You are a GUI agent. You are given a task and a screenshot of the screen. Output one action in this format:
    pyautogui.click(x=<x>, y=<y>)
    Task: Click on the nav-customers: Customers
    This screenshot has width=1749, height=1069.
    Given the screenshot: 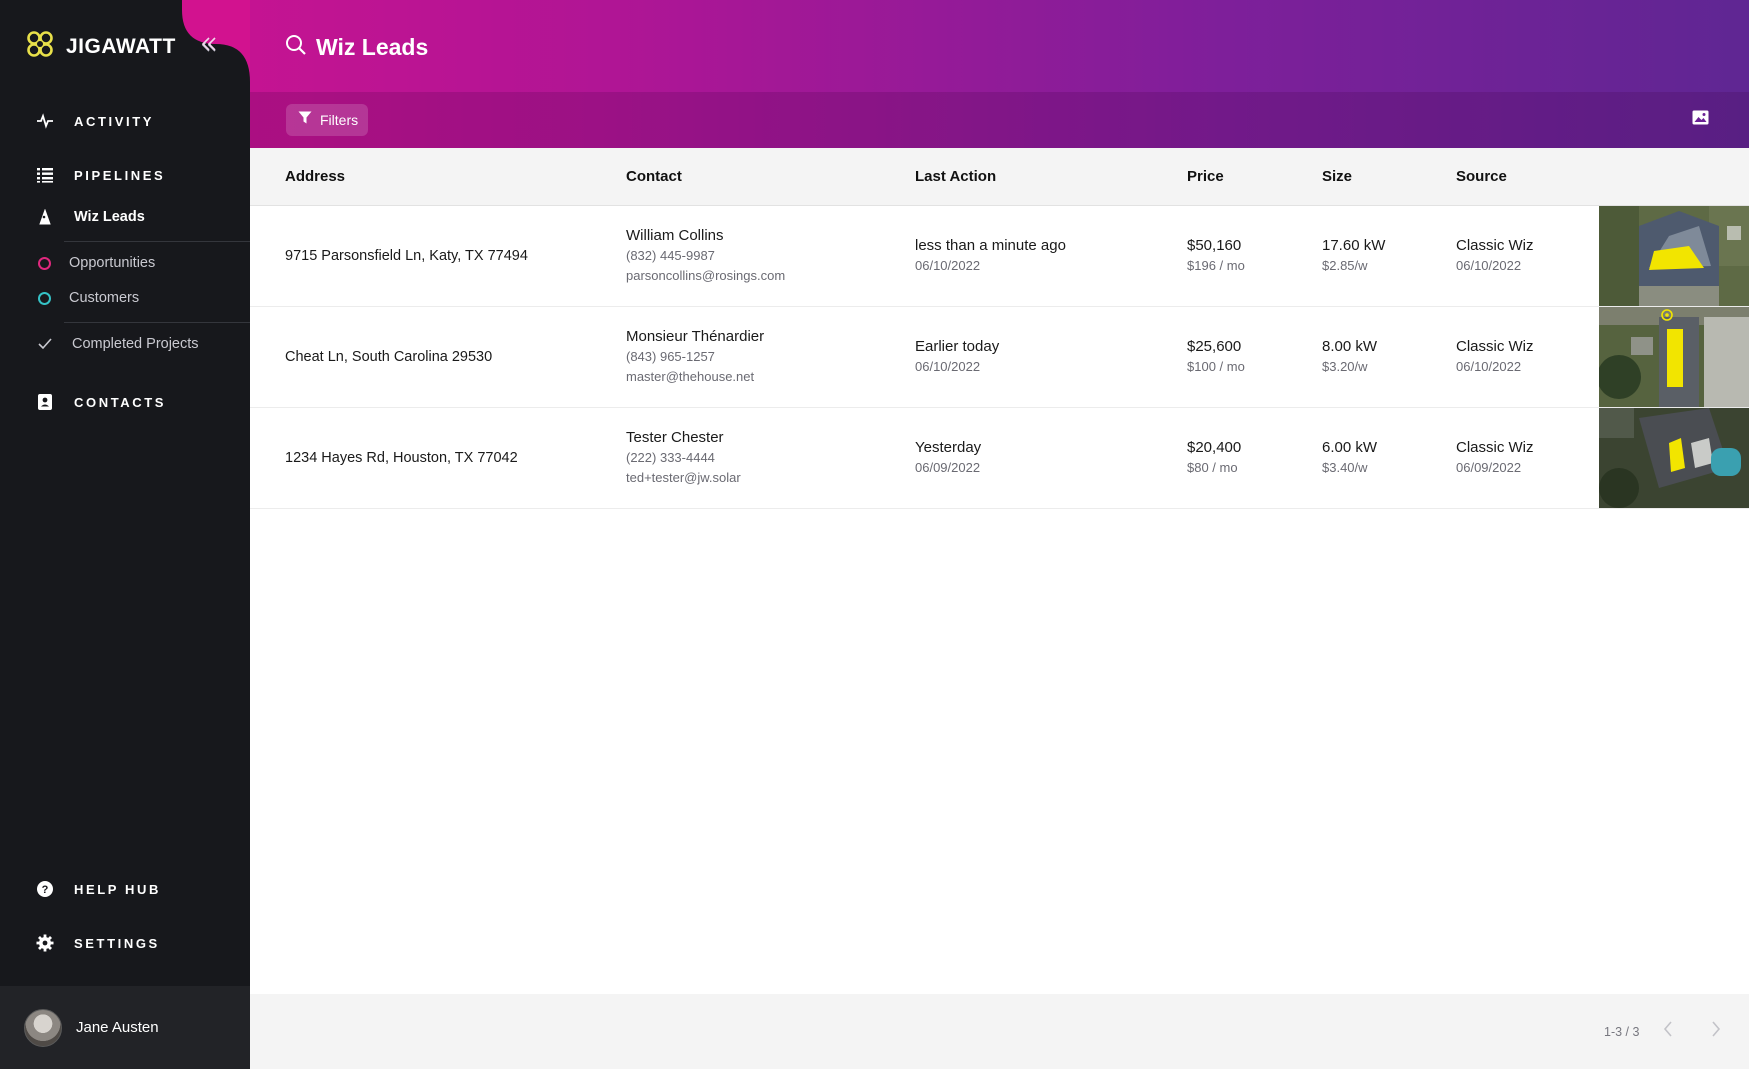 What is the action you would take?
    pyautogui.click(x=86, y=298)
    